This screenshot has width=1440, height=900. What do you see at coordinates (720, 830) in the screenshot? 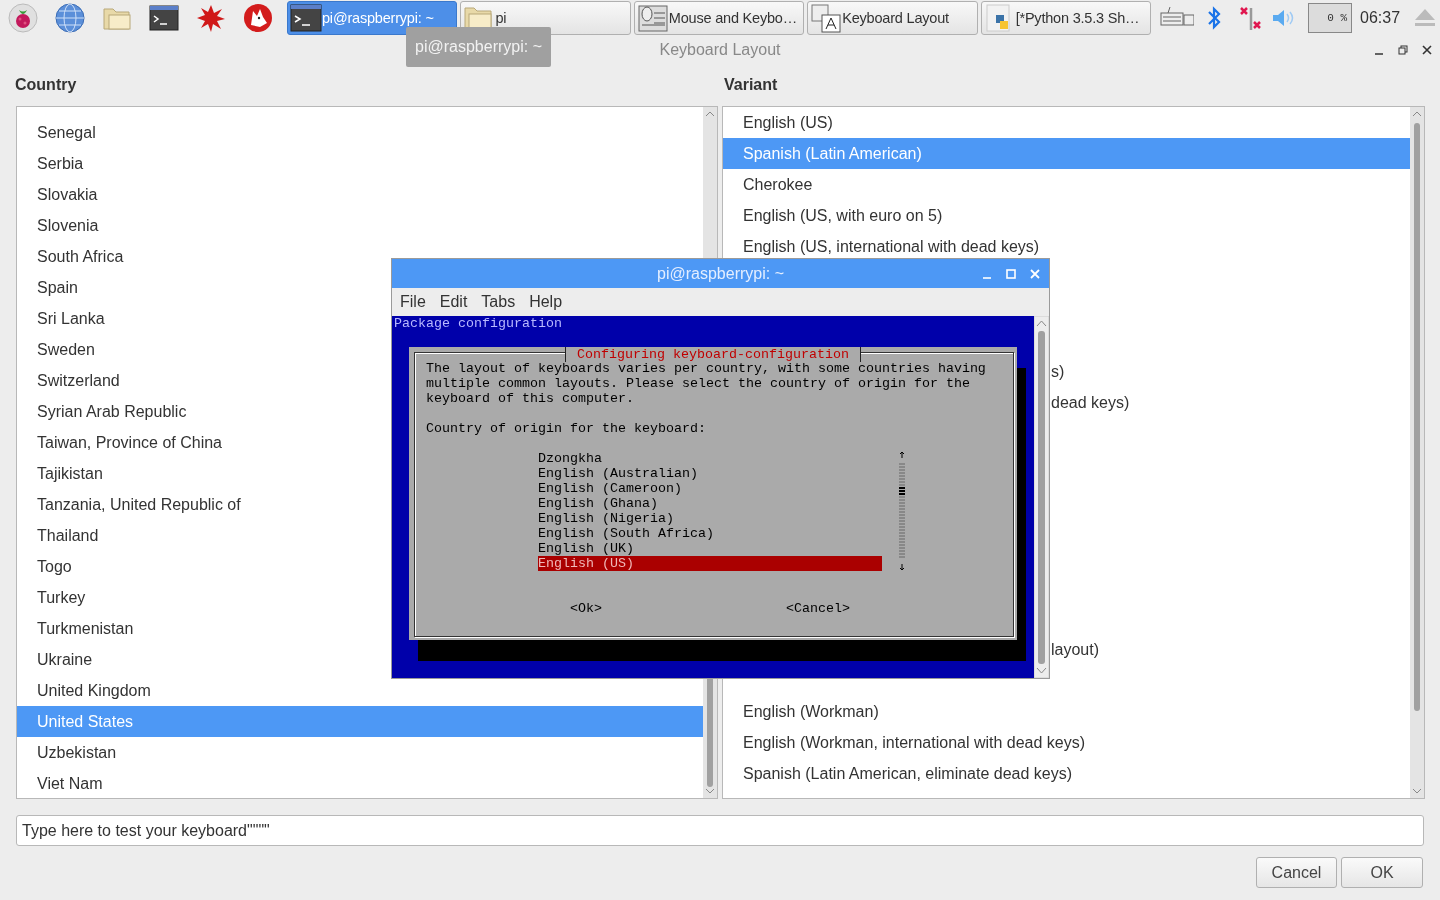
I see `text-field: Type here to test your keyboard""""` at bounding box center [720, 830].